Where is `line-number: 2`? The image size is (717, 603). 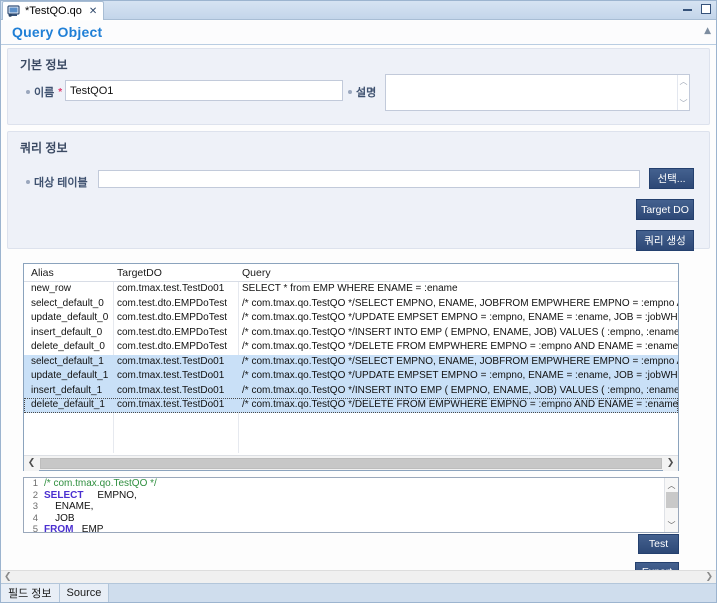 line-number: 2 is located at coordinates (35, 495).